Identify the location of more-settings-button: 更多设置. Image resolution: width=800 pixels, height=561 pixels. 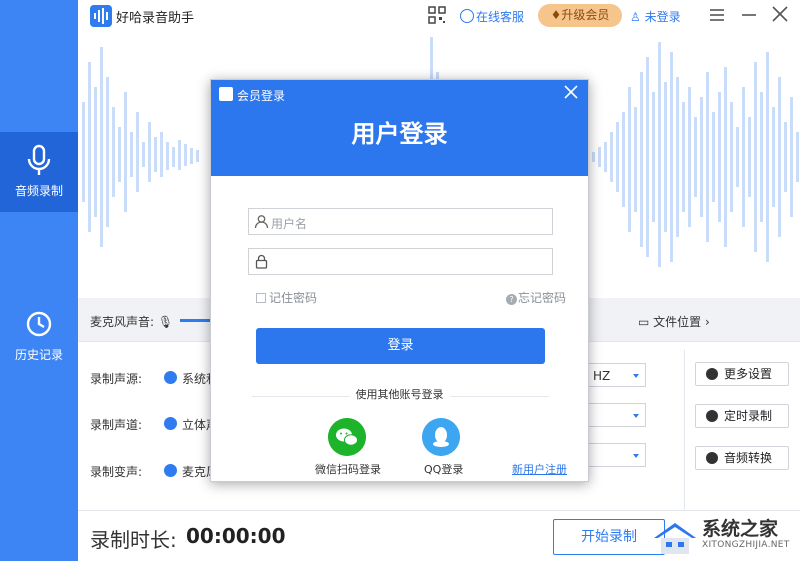
(742, 374).